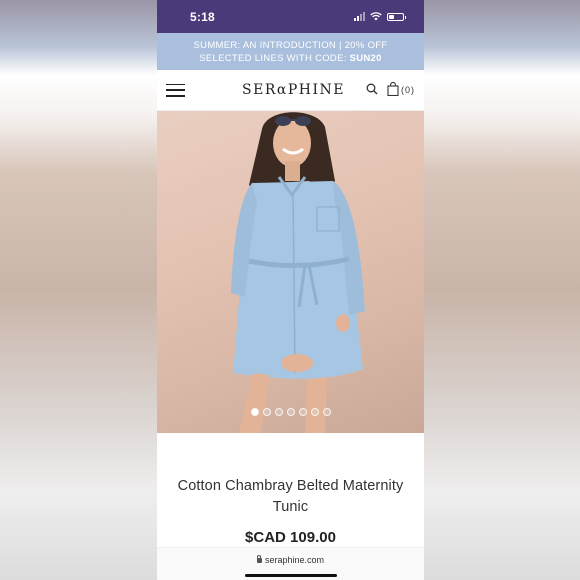 The image size is (580, 580). I want to click on signal-icon, so click(359, 16).